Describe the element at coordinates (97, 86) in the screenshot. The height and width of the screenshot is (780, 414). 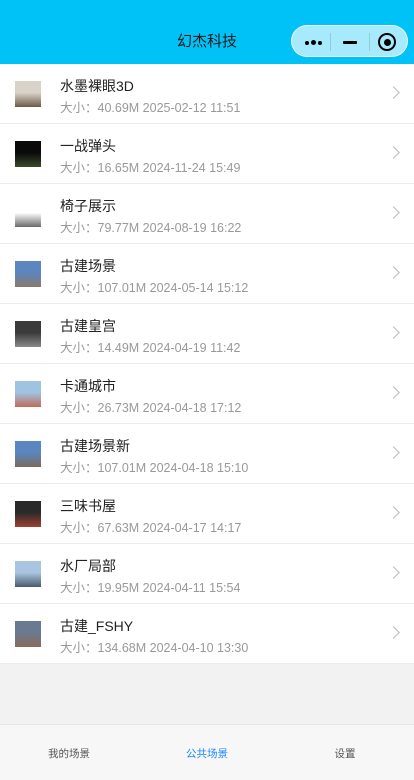
I see `scene-title: 水墨裸眼3D` at that location.